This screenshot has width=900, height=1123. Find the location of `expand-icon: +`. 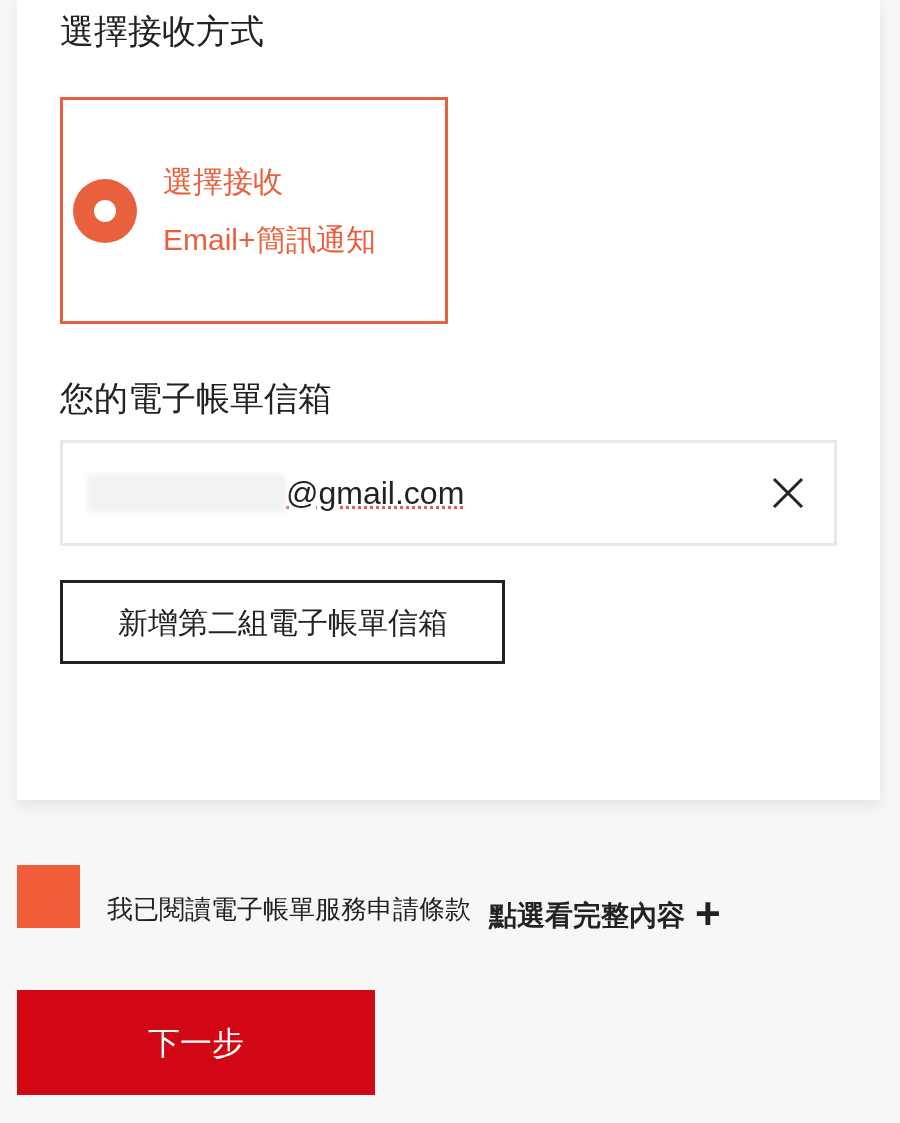

expand-icon: + is located at coordinates (708, 914).